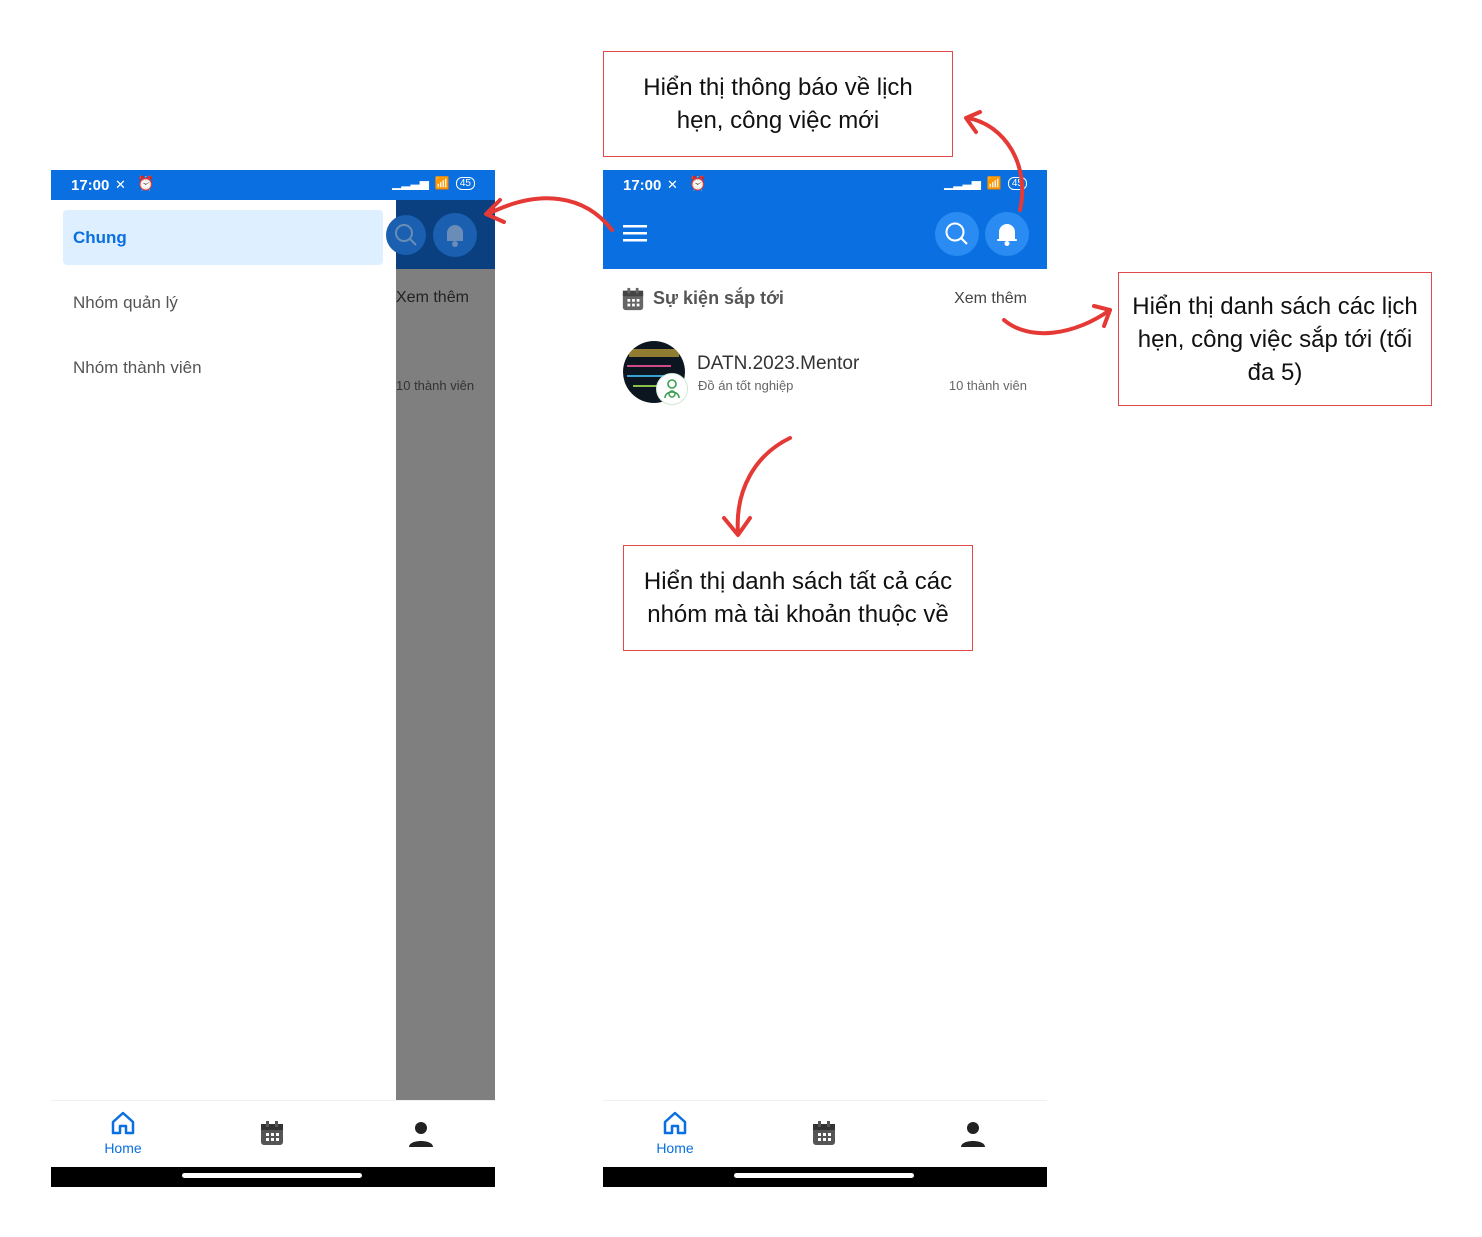  I want to click on annotation-arrows, so click(798, 323).